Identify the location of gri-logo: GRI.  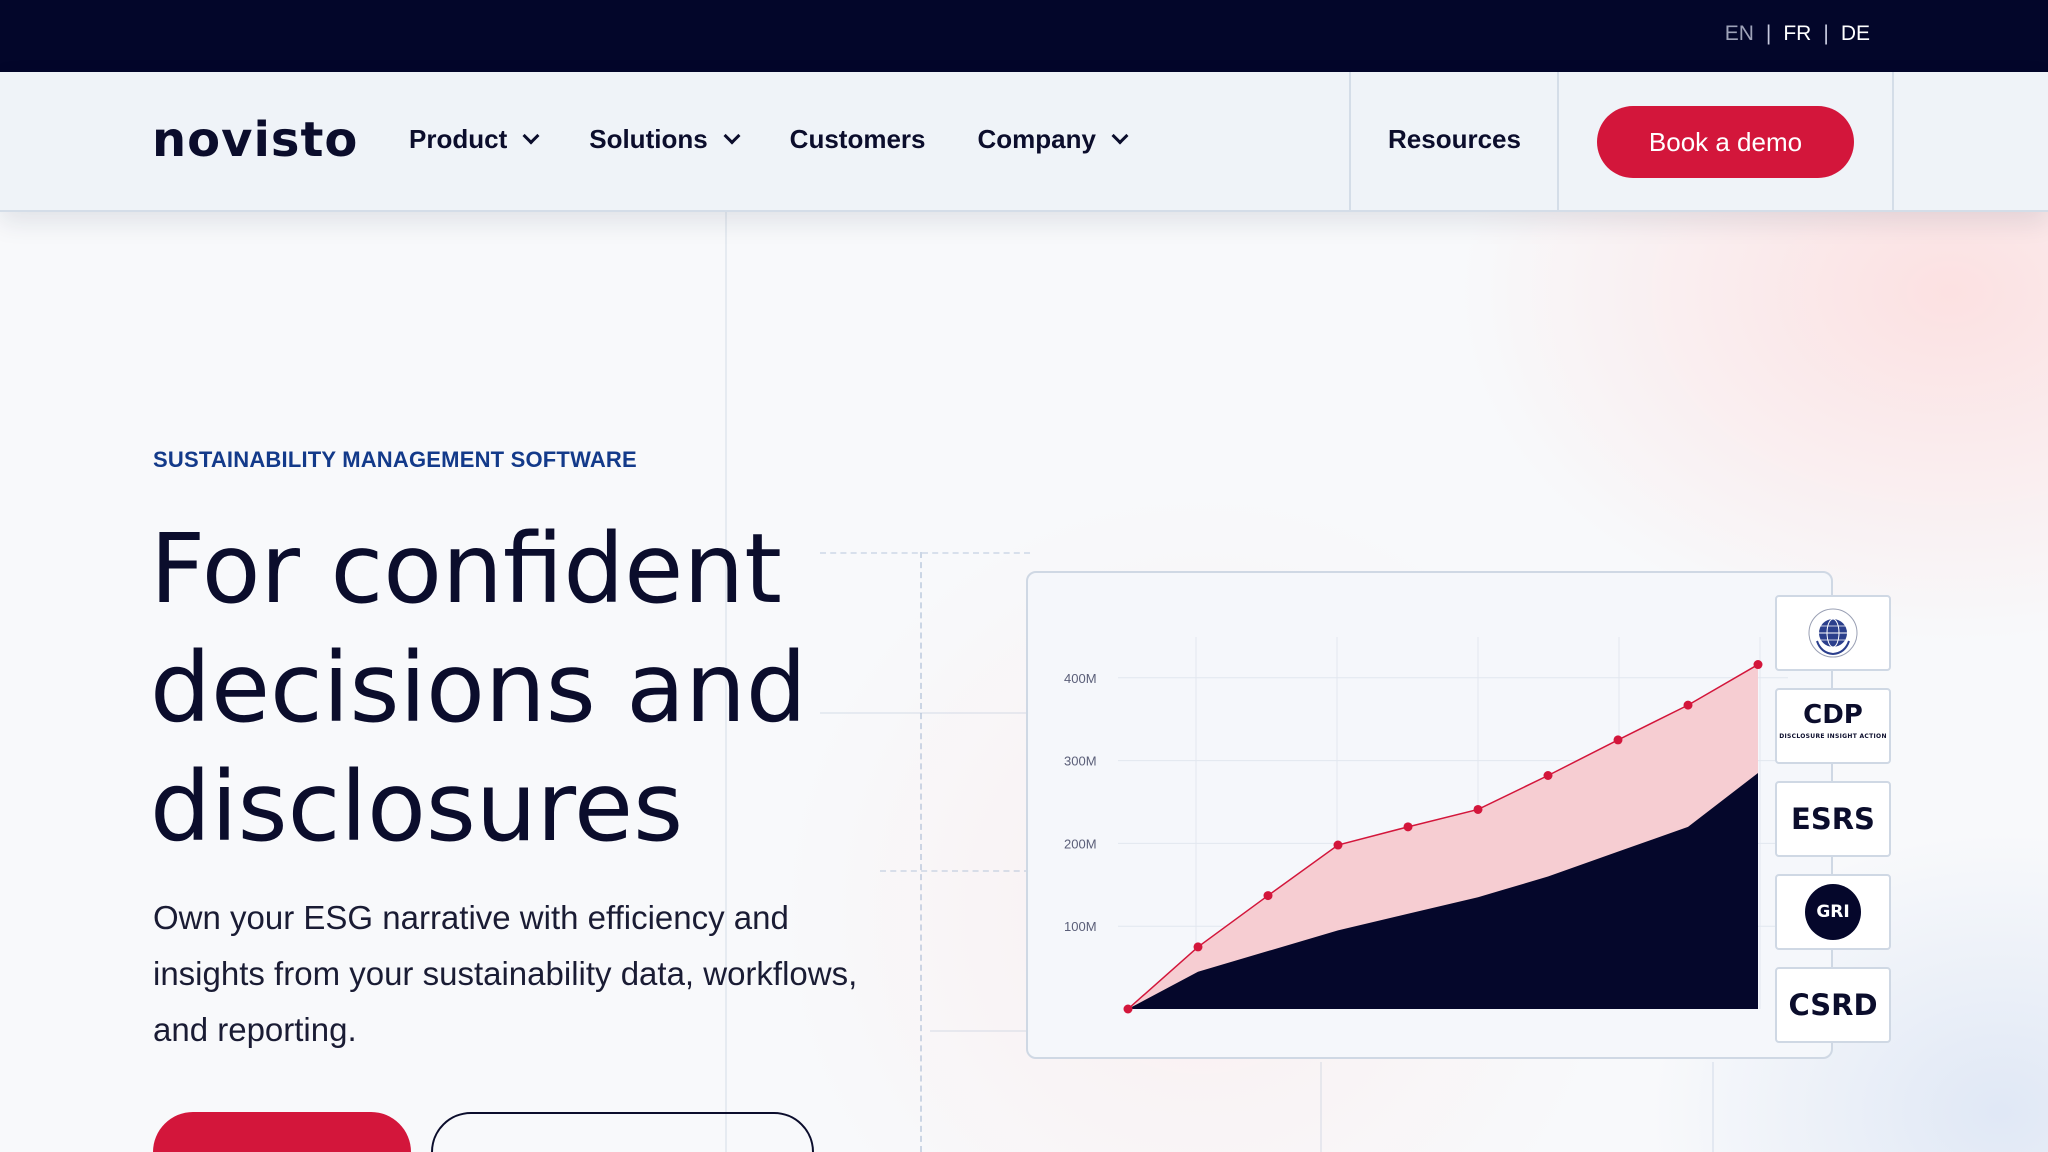
(1833, 912).